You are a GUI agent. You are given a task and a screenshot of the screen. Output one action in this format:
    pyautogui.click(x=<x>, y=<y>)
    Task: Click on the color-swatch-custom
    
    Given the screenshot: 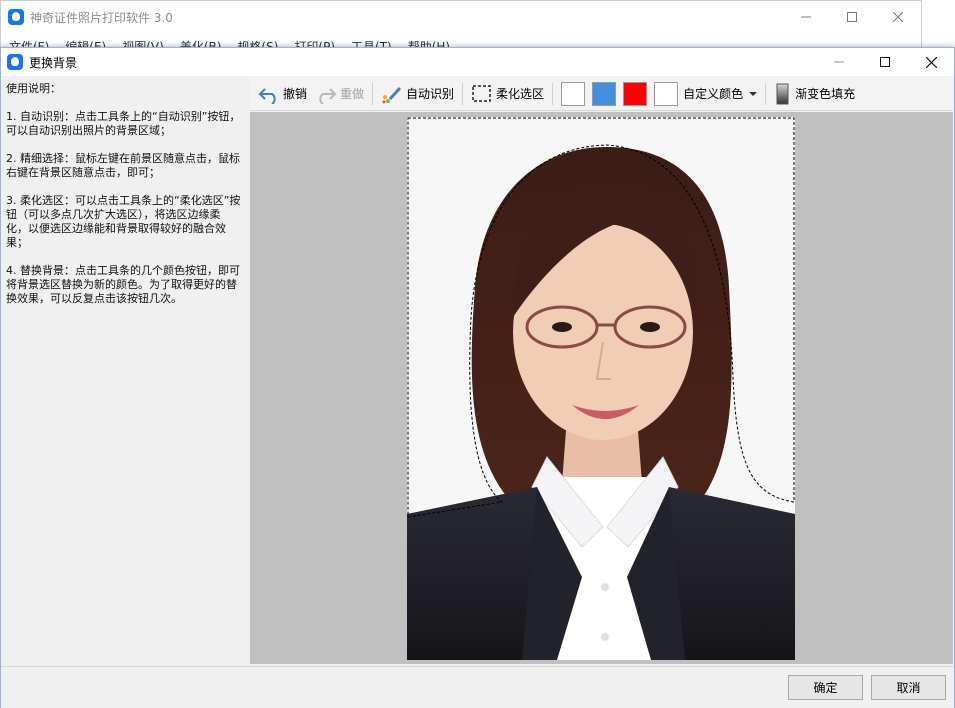 What is the action you would take?
    pyautogui.click(x=666, y=93)
    